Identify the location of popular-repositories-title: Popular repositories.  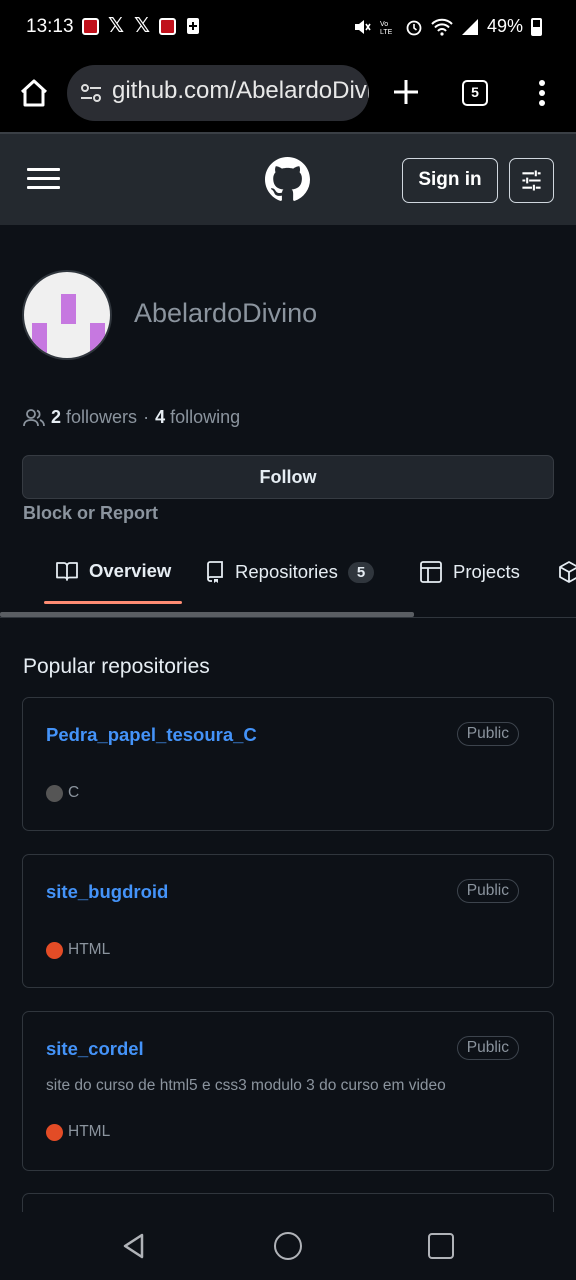
(116, 666).